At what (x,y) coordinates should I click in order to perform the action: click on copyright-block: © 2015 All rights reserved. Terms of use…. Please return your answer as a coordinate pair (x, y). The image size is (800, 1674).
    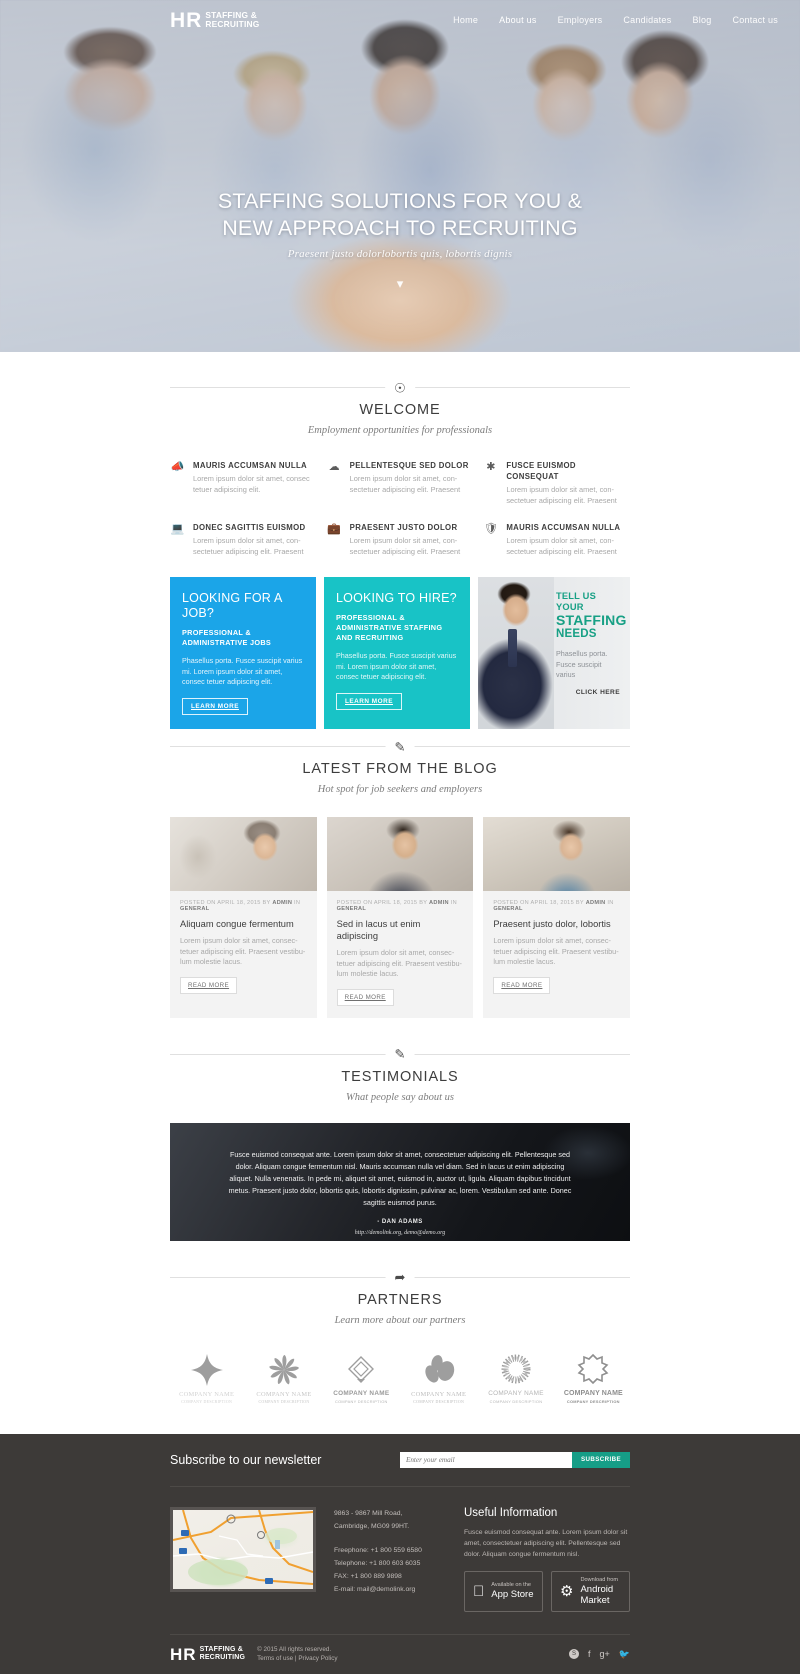
    Looking at the image, I should click on (297, 1654).